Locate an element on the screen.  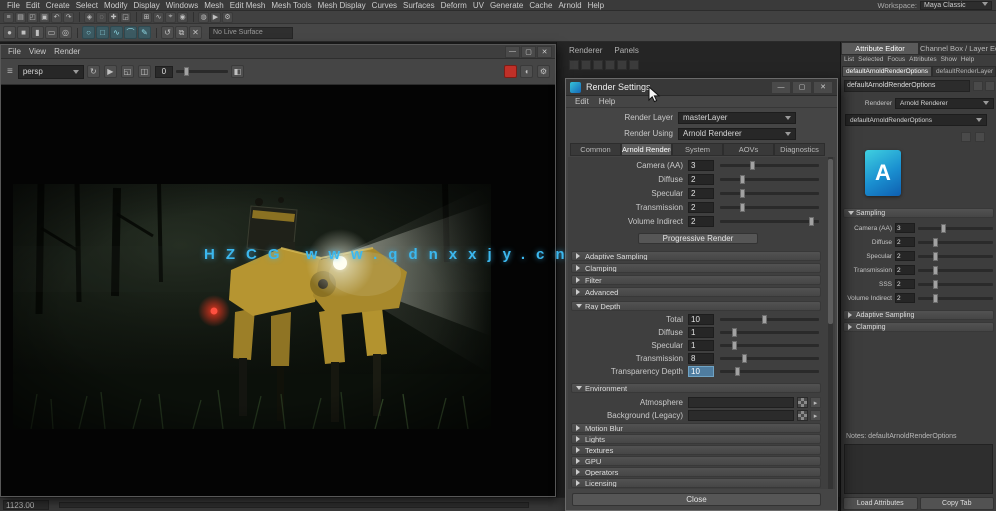
snap-view-icon: ◉ is located at coordinates (182, 17).